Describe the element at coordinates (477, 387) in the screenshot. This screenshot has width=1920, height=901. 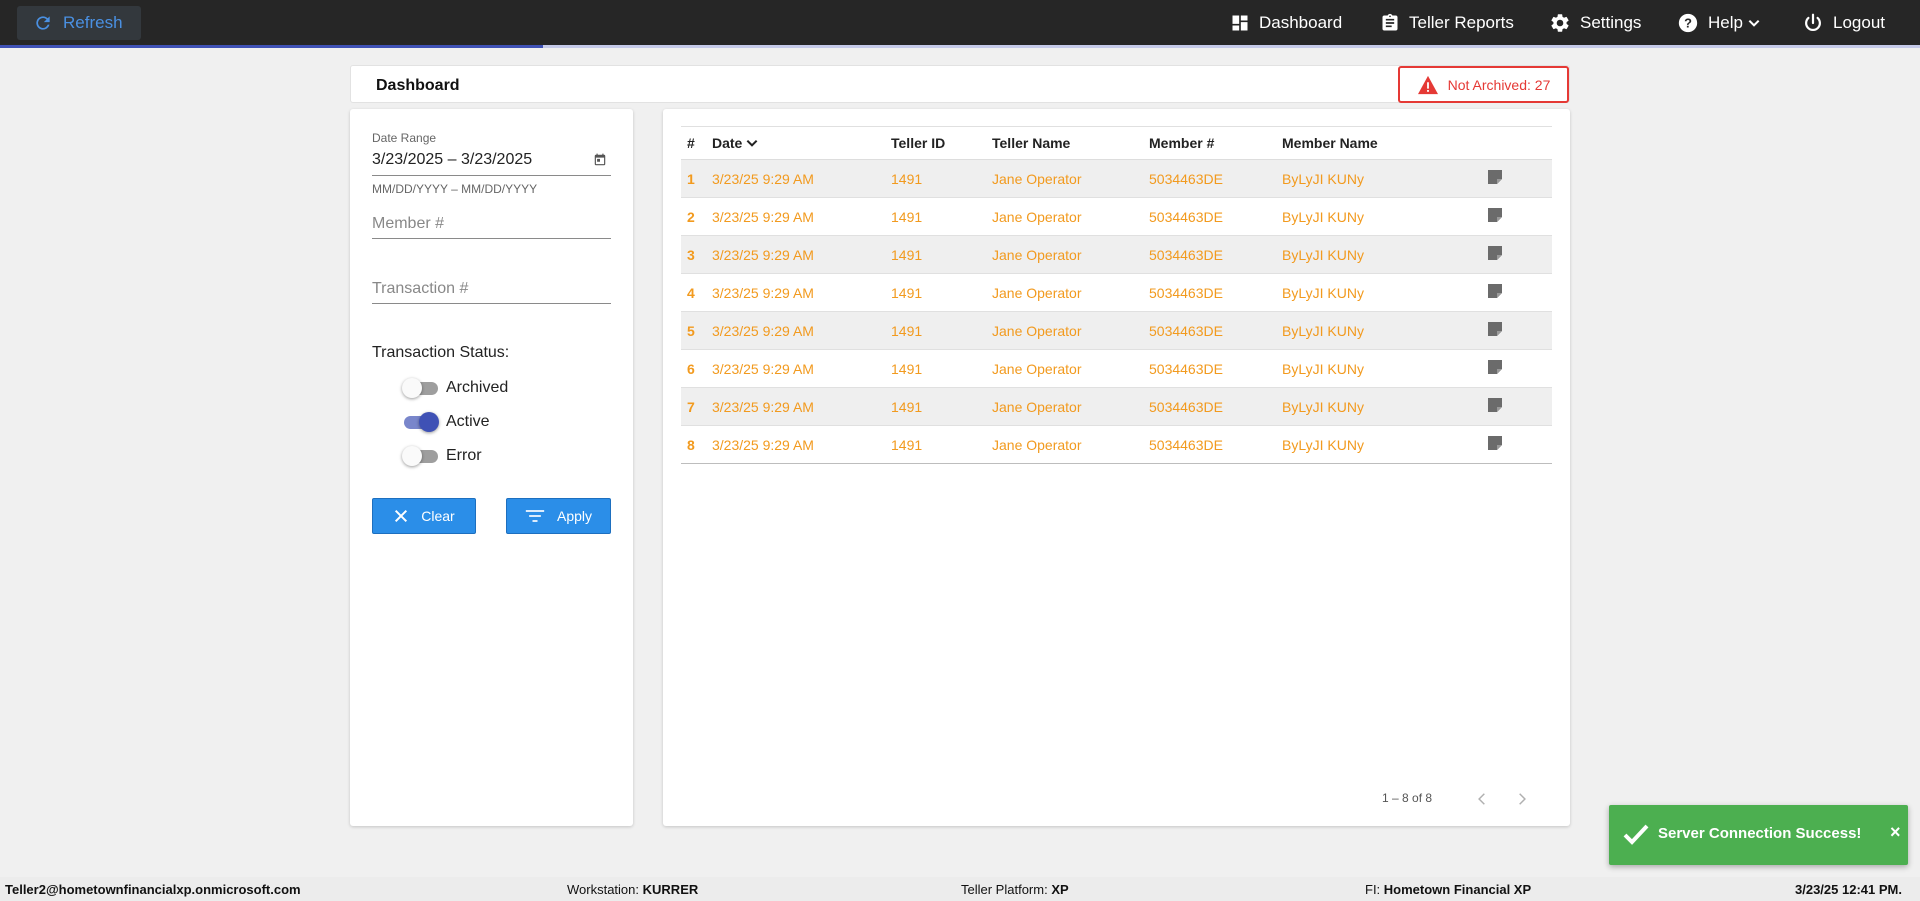
I see `archived-label: Archived` at that location.